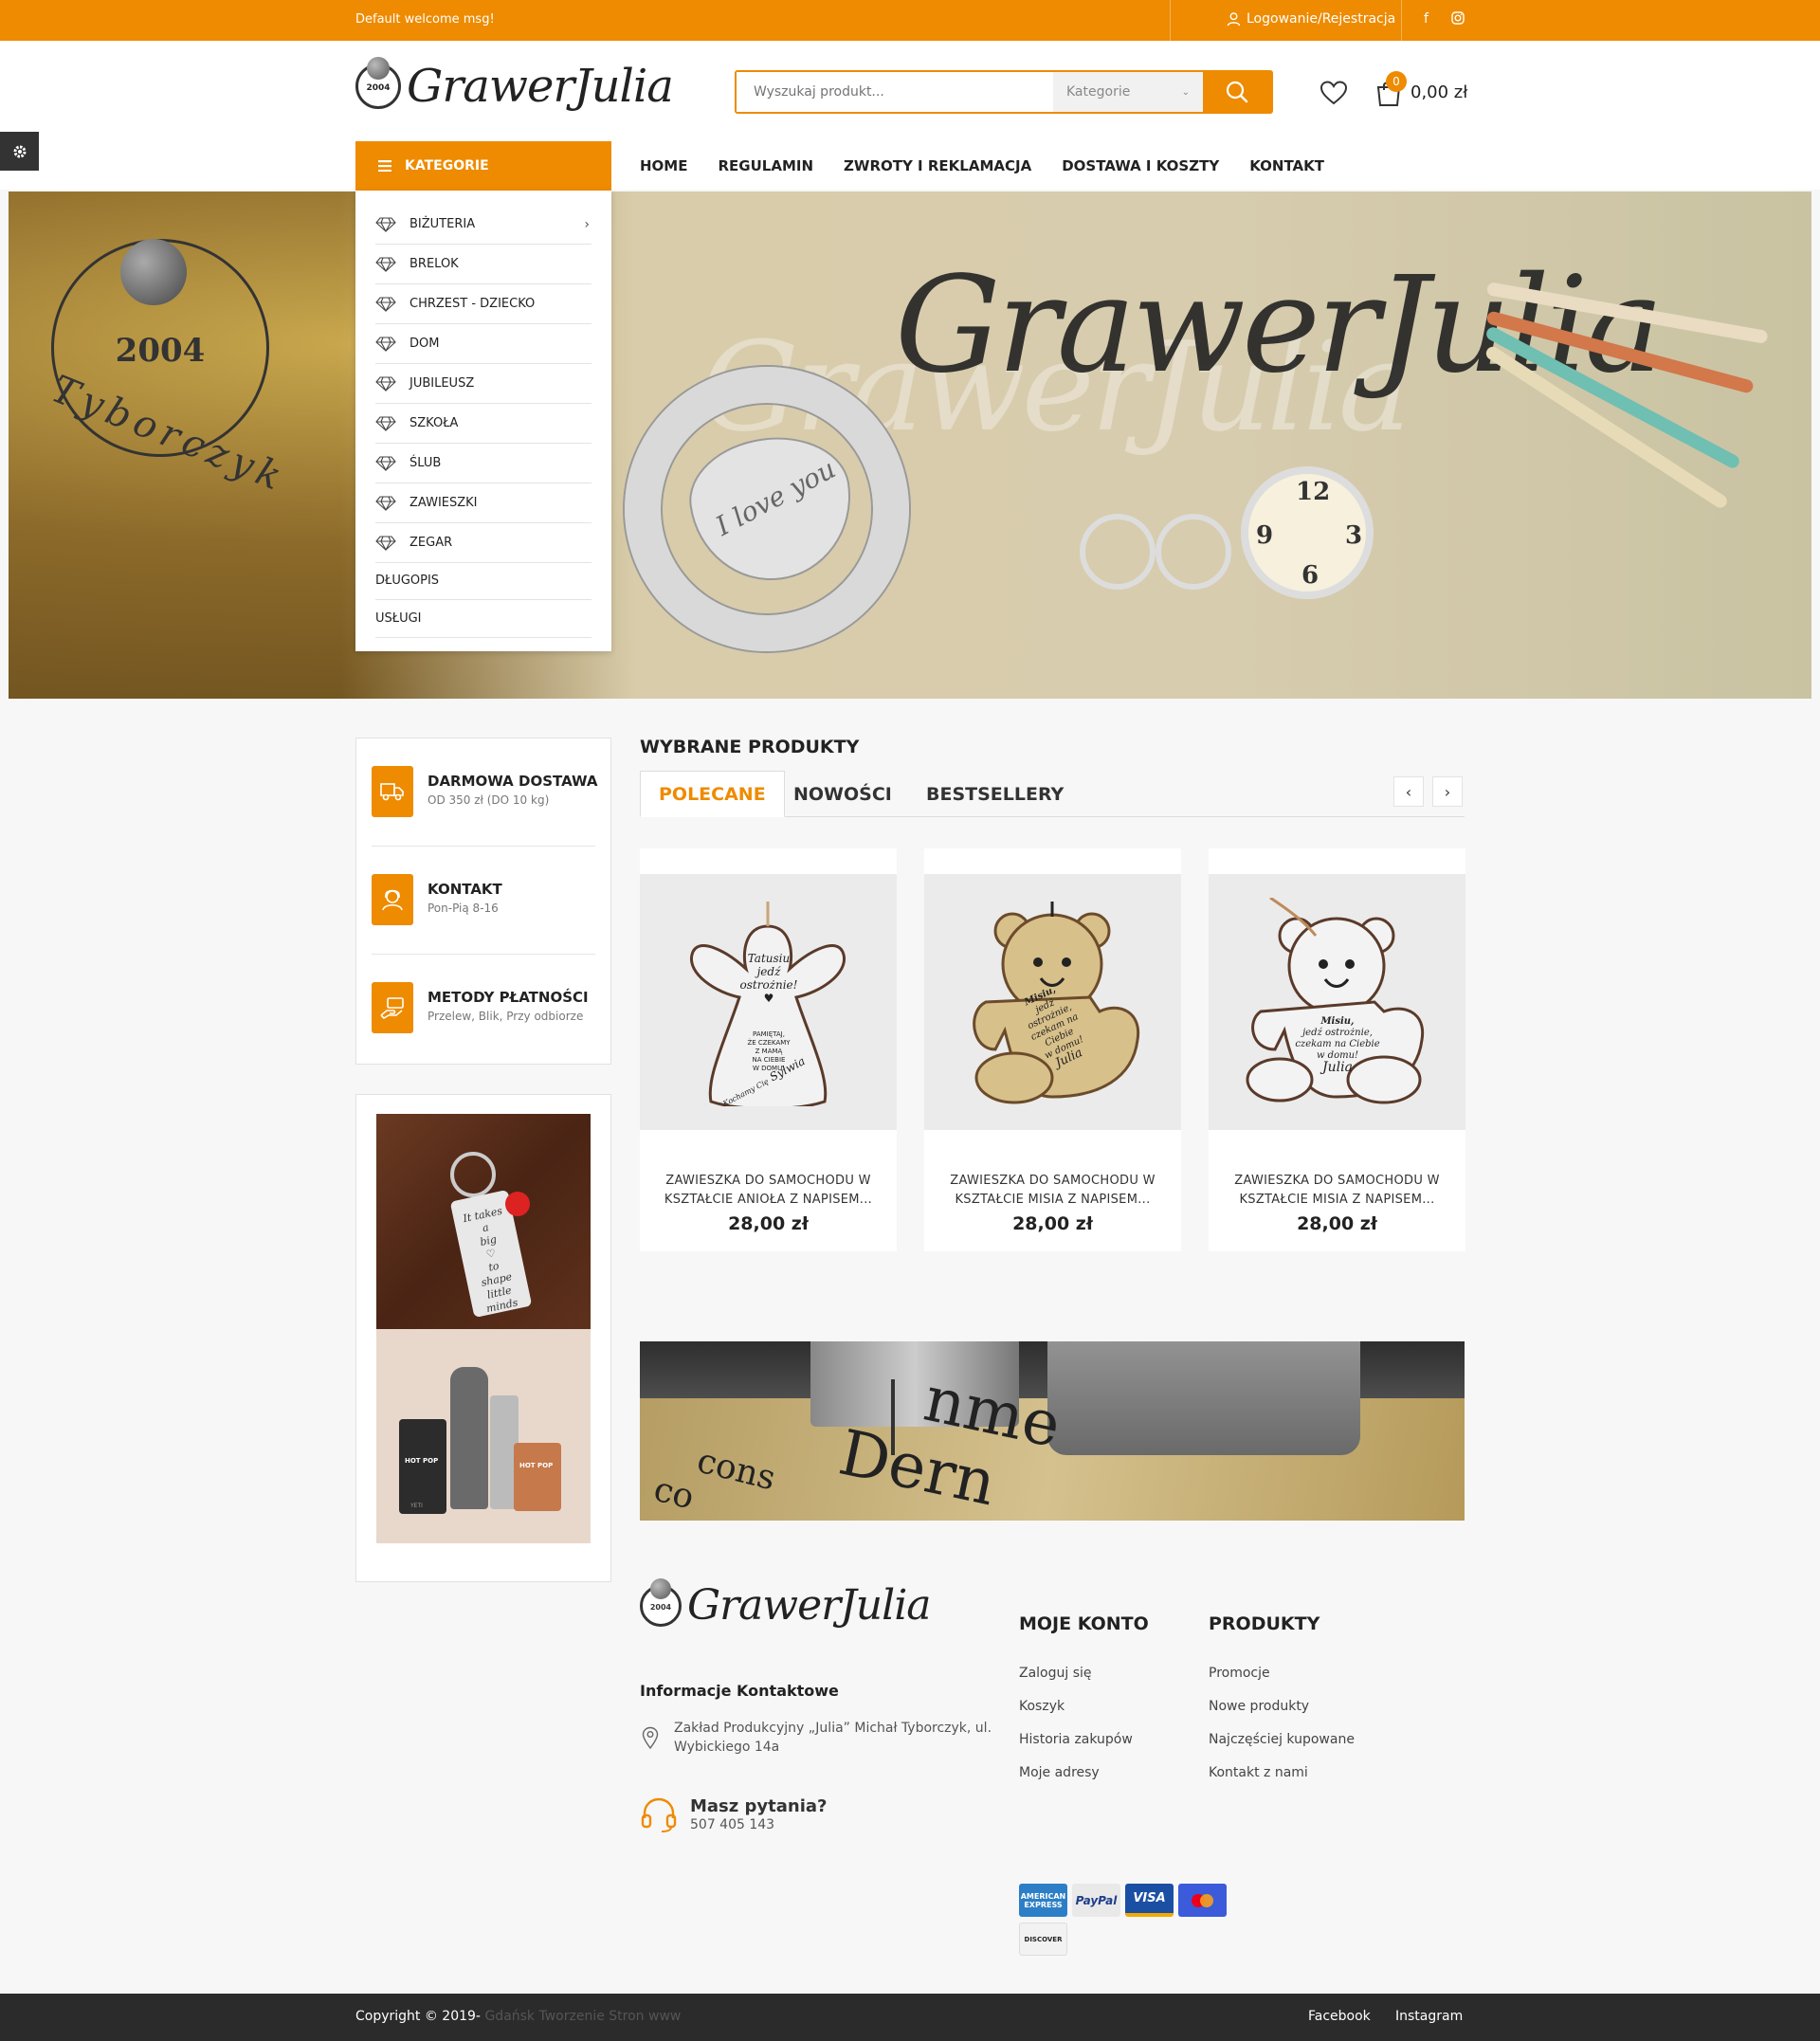 The height and width of the screenshot is (2041, 1820). Describe the element at coordinates (407, 581) in the screenshot. I see `category-label: DŁUGOPIS` at that location.